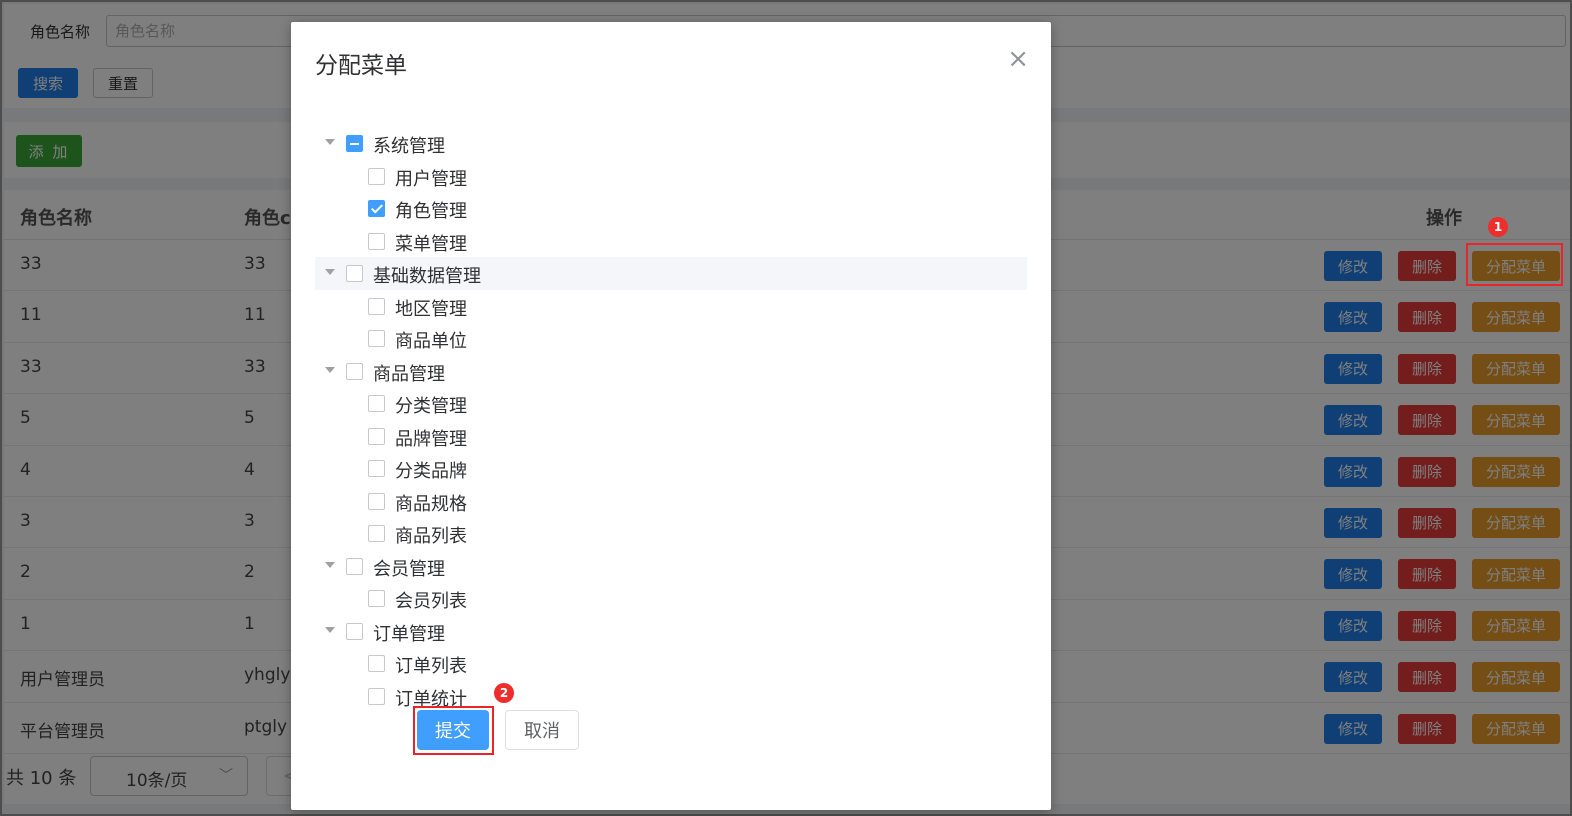 The height and width of the screenshot is (816, 1572). What do you see at coordinates (431, 211) in the screenshot?
I see `tree-node-label: 角色管理` at bounding box center [431, 211].